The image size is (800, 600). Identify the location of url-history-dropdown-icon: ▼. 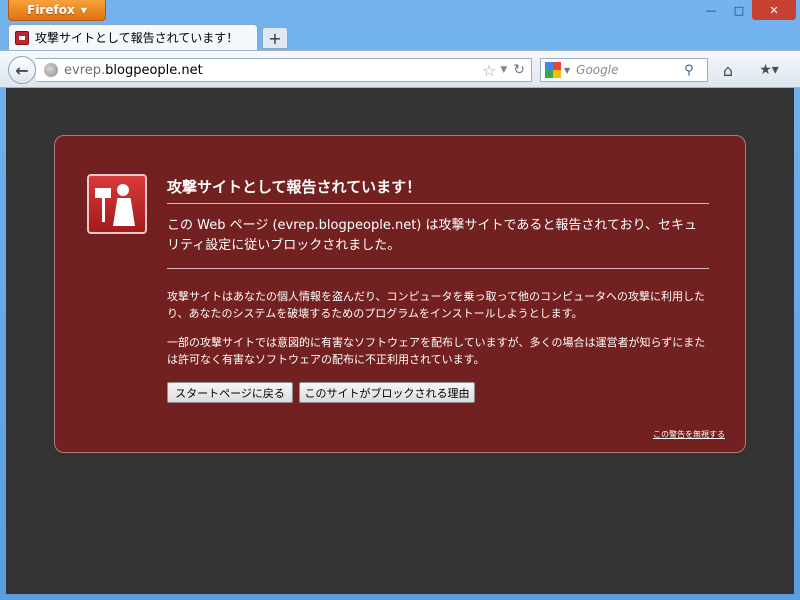
(503, 70).